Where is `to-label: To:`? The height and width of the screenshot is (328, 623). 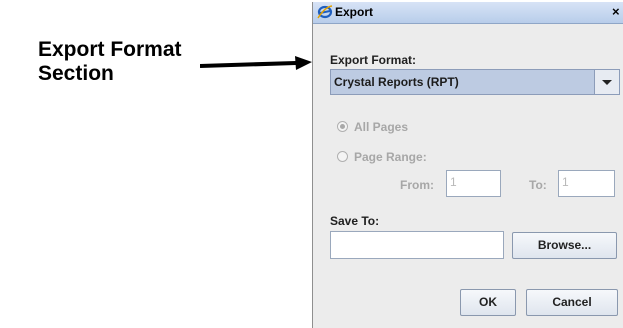
to-label: To: is located at coordinates (538, 185).